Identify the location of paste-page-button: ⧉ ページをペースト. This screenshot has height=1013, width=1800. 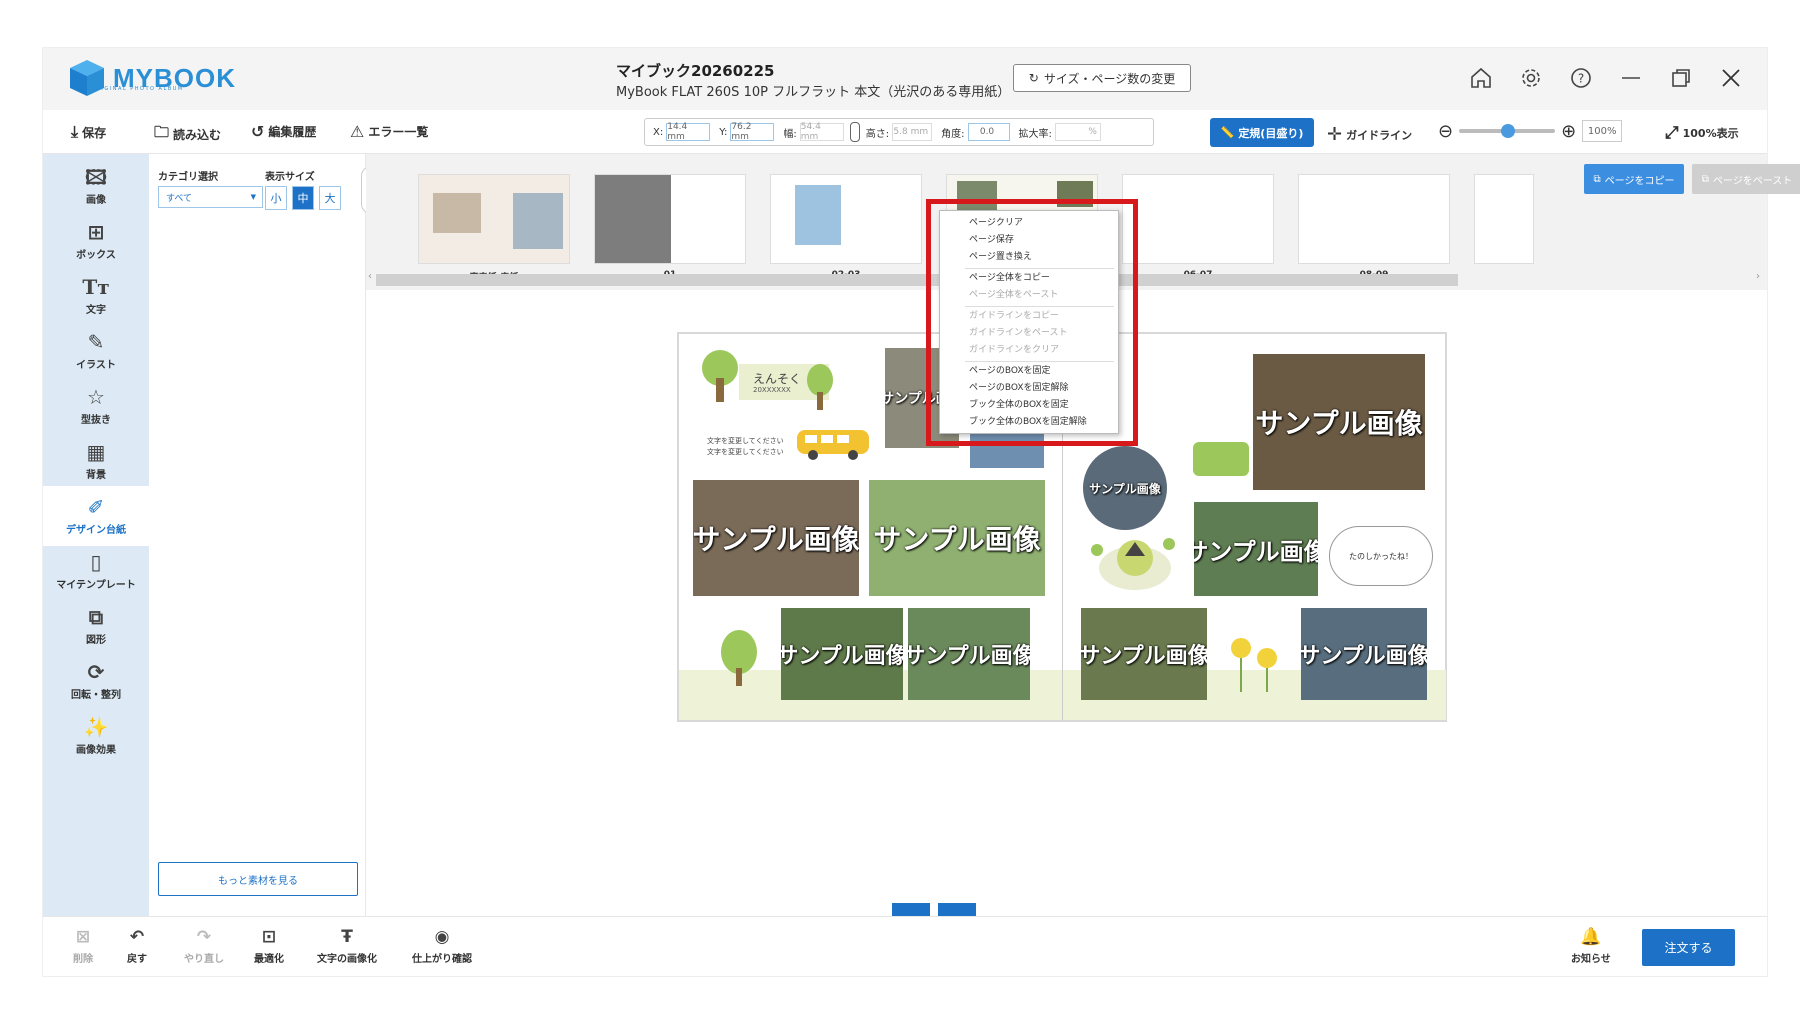
(1746, 179).